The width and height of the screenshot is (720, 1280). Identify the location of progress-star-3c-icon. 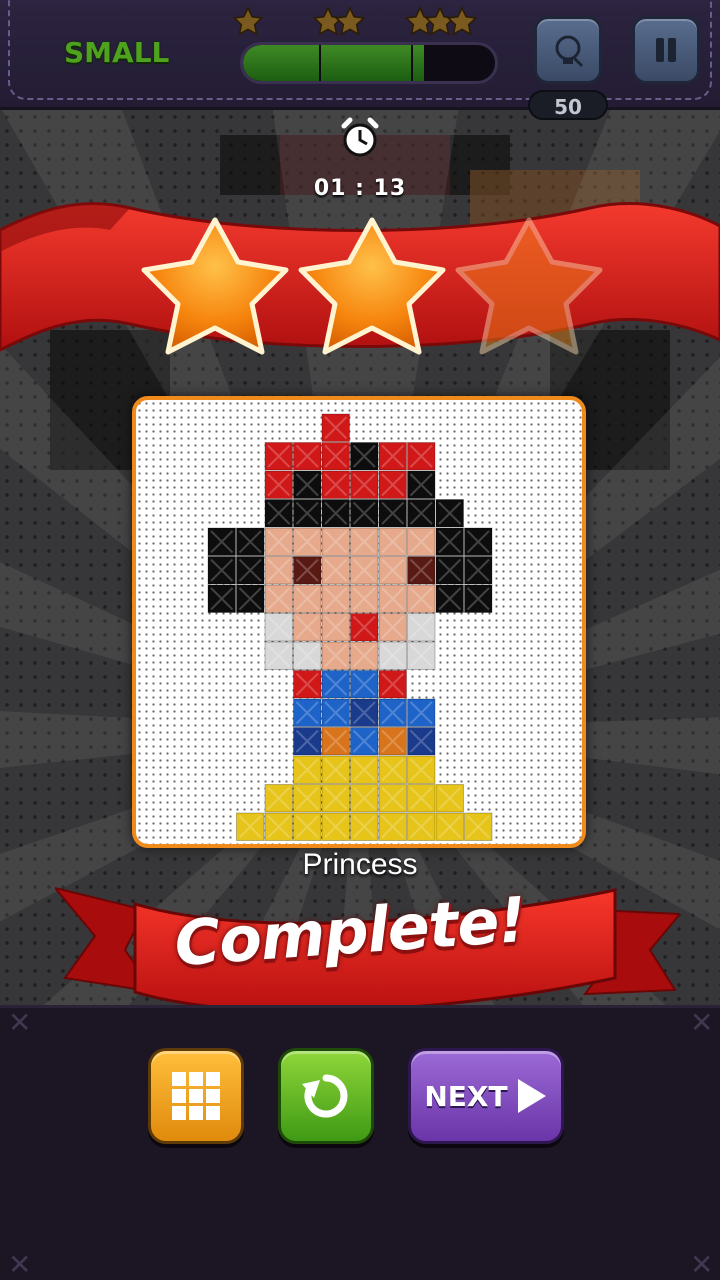
(462, 21).